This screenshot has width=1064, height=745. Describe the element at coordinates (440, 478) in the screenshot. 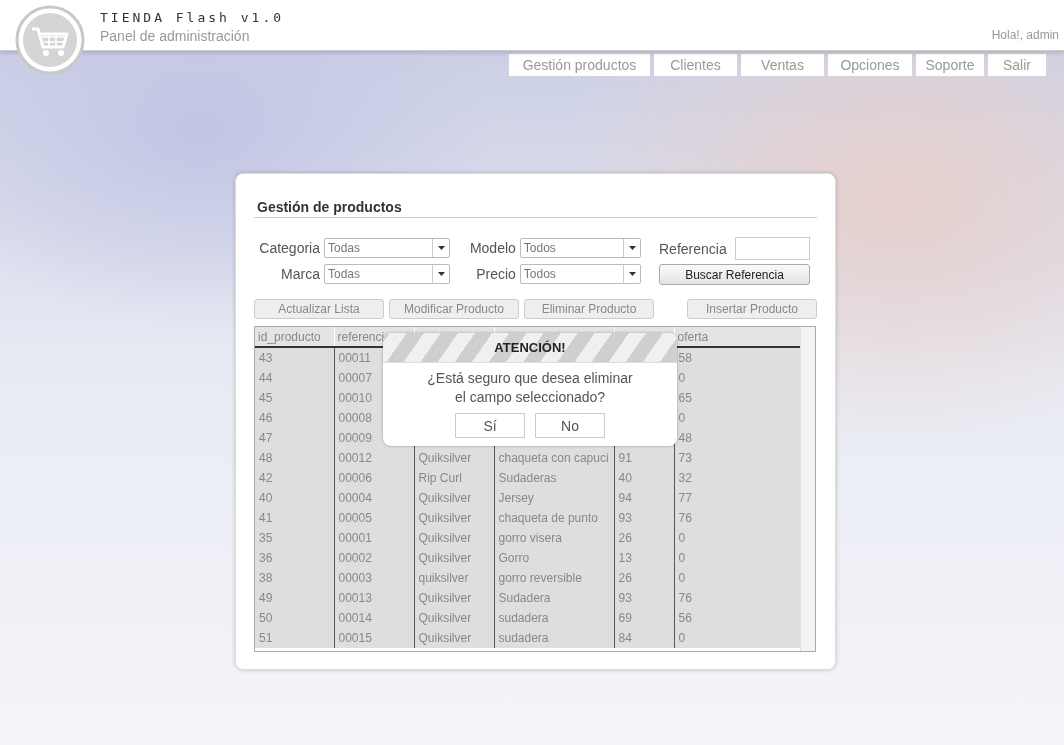

I see `table-cell: Rip Curl` at that location.